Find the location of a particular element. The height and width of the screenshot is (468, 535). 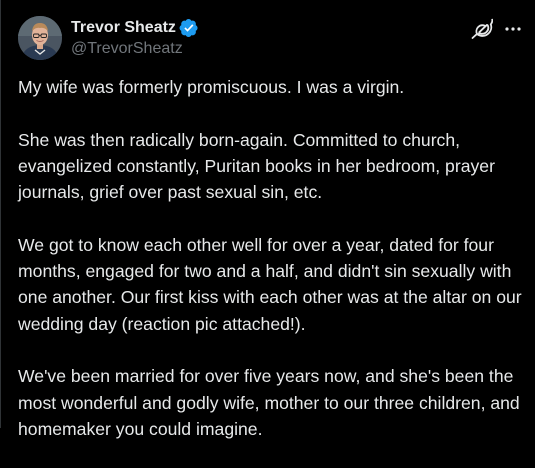

avatar is located at coordinates (40, 38).